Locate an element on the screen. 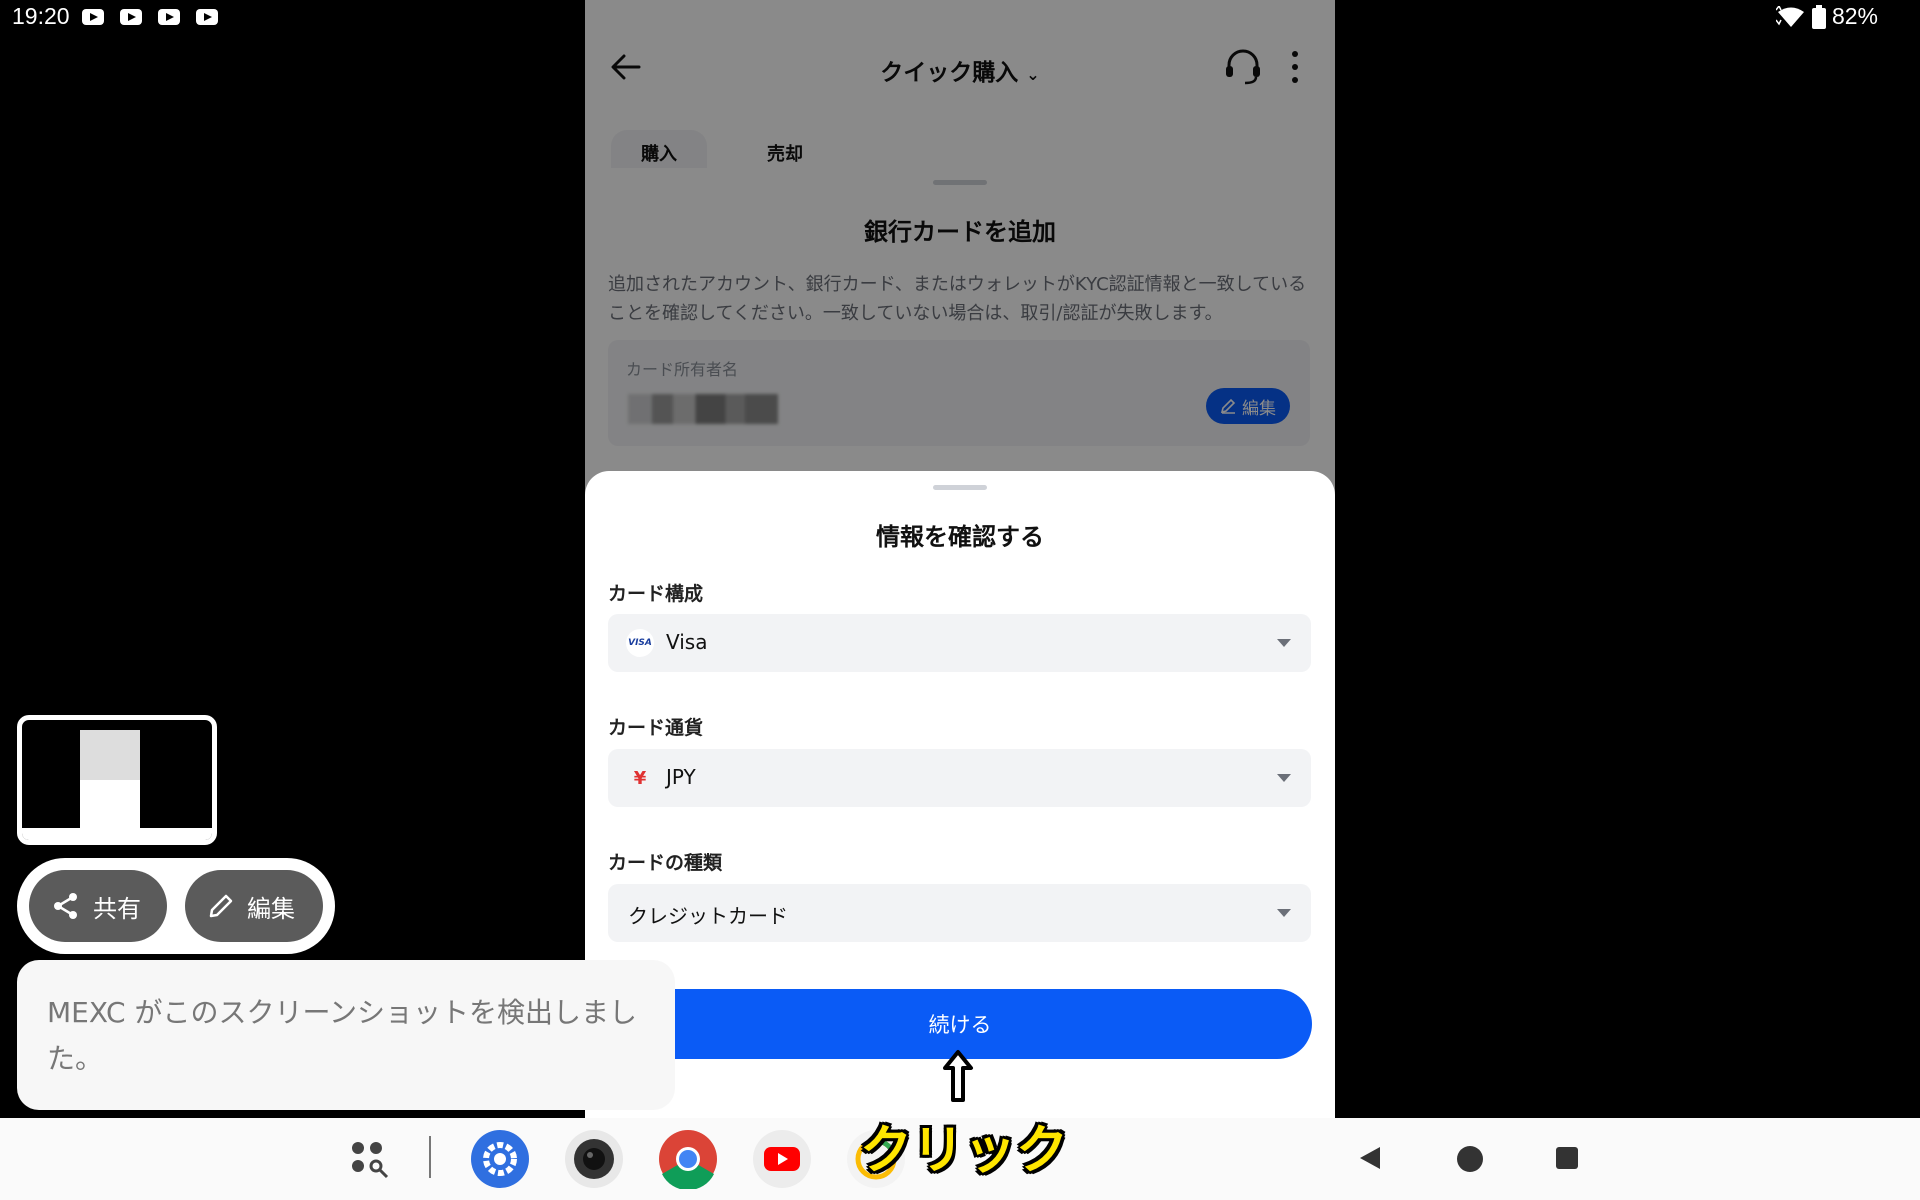  screenshot-detected-toast: MEXC がこのスクリーンショットを検出しました。 is located at coordinates (346, 1035).